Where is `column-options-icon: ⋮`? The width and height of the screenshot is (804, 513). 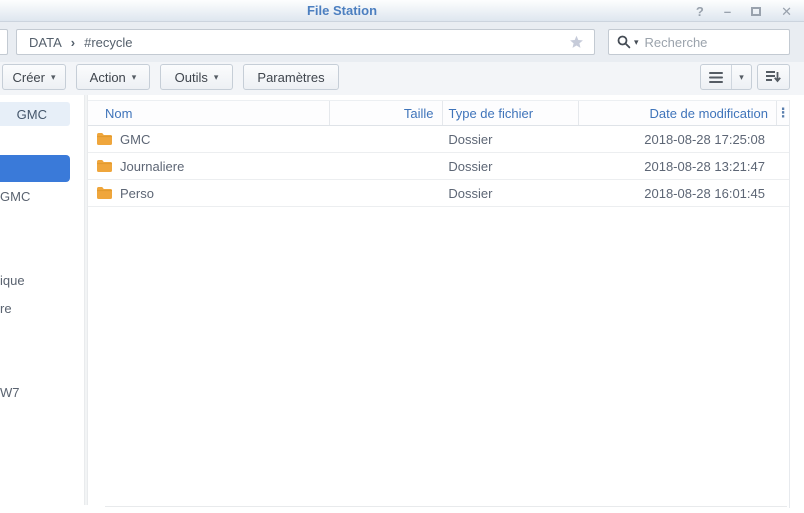
column-options-icon: ⋮ is located at coordinates (783, 113).